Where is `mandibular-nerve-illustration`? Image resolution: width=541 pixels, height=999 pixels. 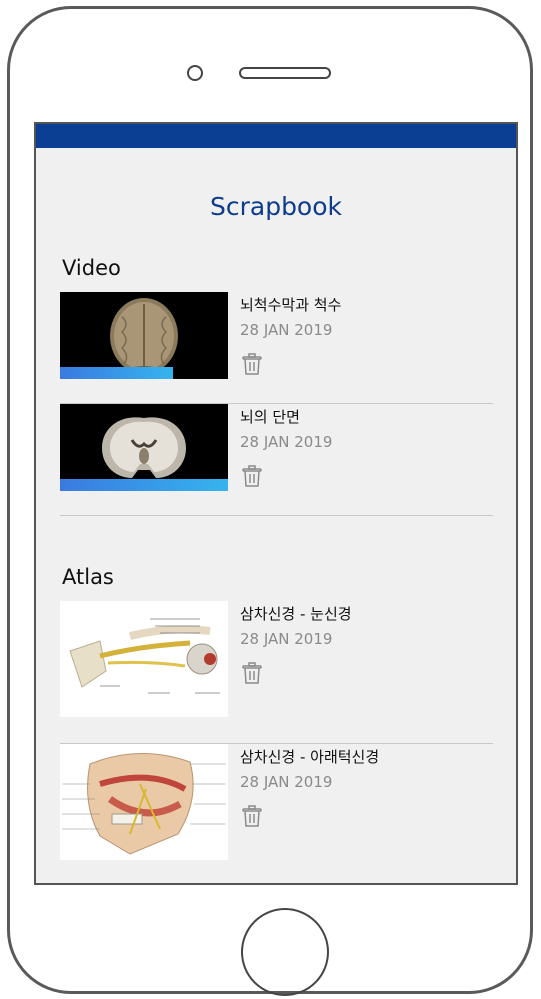 mandibular-nerve-illustration is located at coordinates (144, 802).